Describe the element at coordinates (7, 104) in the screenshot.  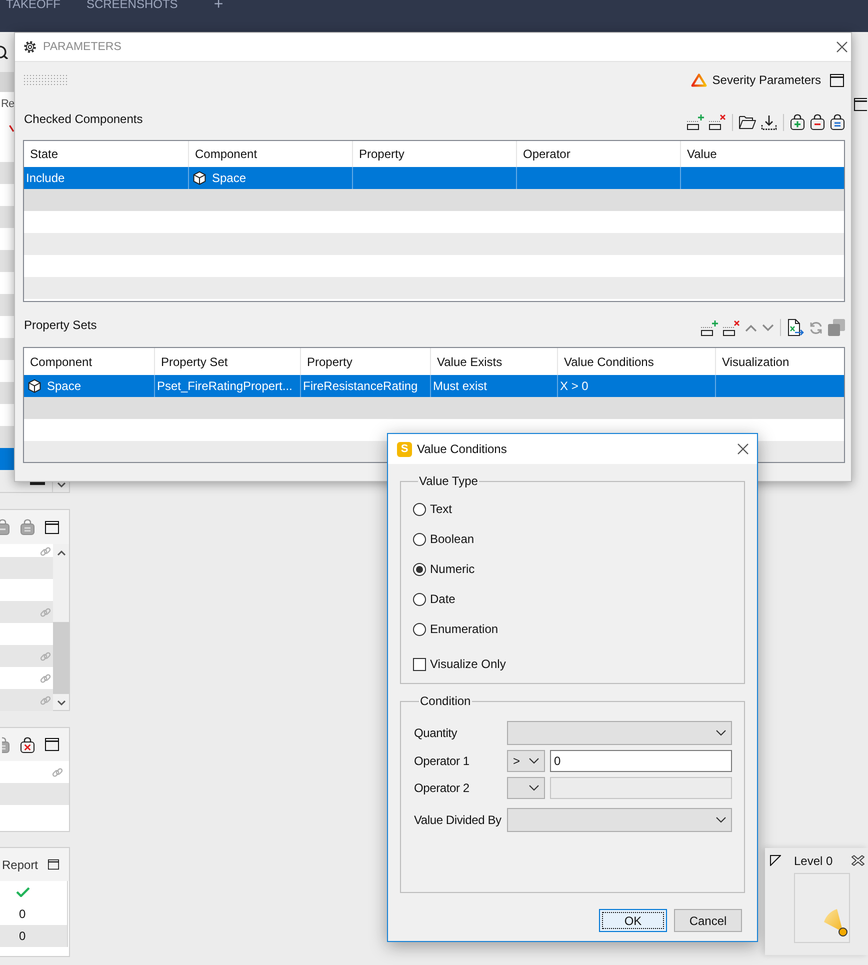
I see `panel-title: Re` at that location.